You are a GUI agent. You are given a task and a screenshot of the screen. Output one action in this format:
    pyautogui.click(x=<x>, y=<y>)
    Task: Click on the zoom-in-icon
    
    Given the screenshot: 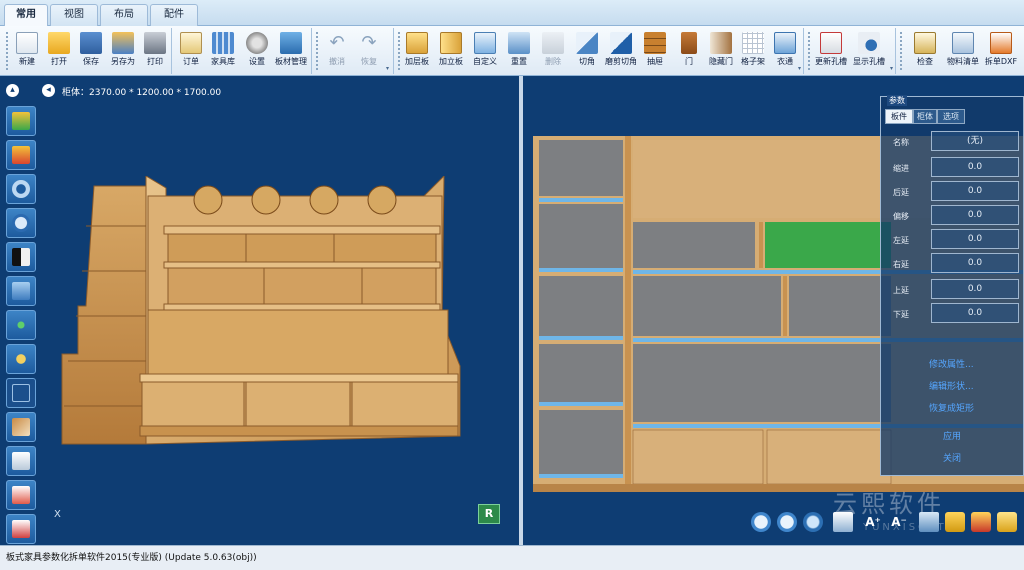 What is the action you would take?
    pyautogui.click(x=761, y=522)
    